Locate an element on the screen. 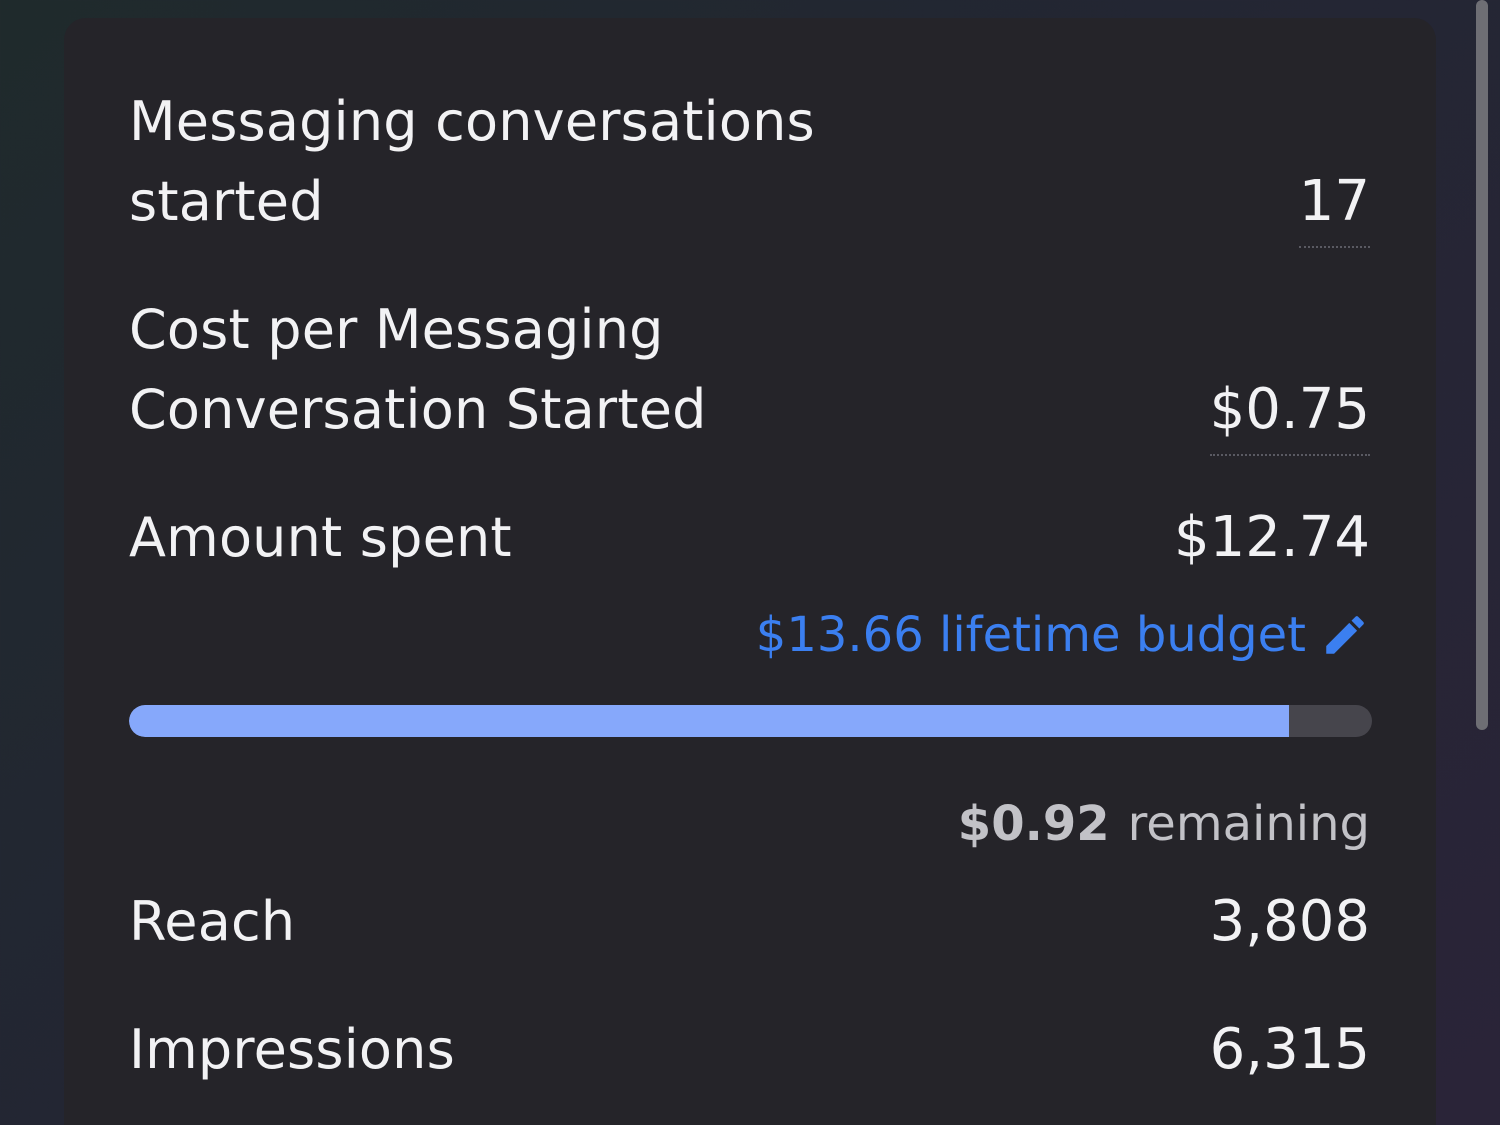 This screenshot has width=1500, height=1125. metric-amount-spent-label: Amount spent is located at coordinates (320, 537).